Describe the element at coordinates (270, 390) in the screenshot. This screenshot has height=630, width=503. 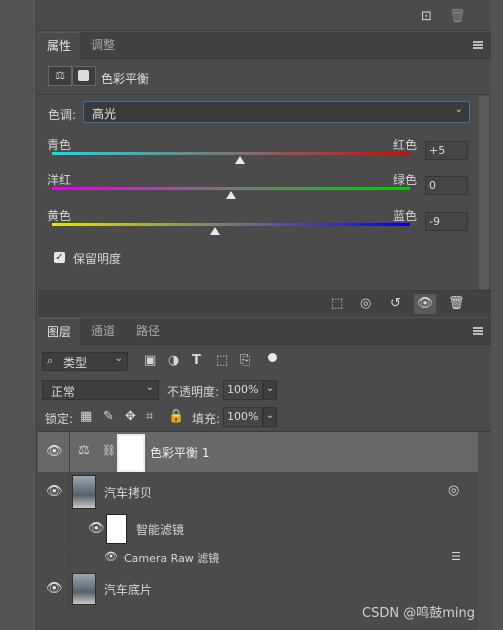
I see `opacity-chevron-icon: ⌄` at that location.